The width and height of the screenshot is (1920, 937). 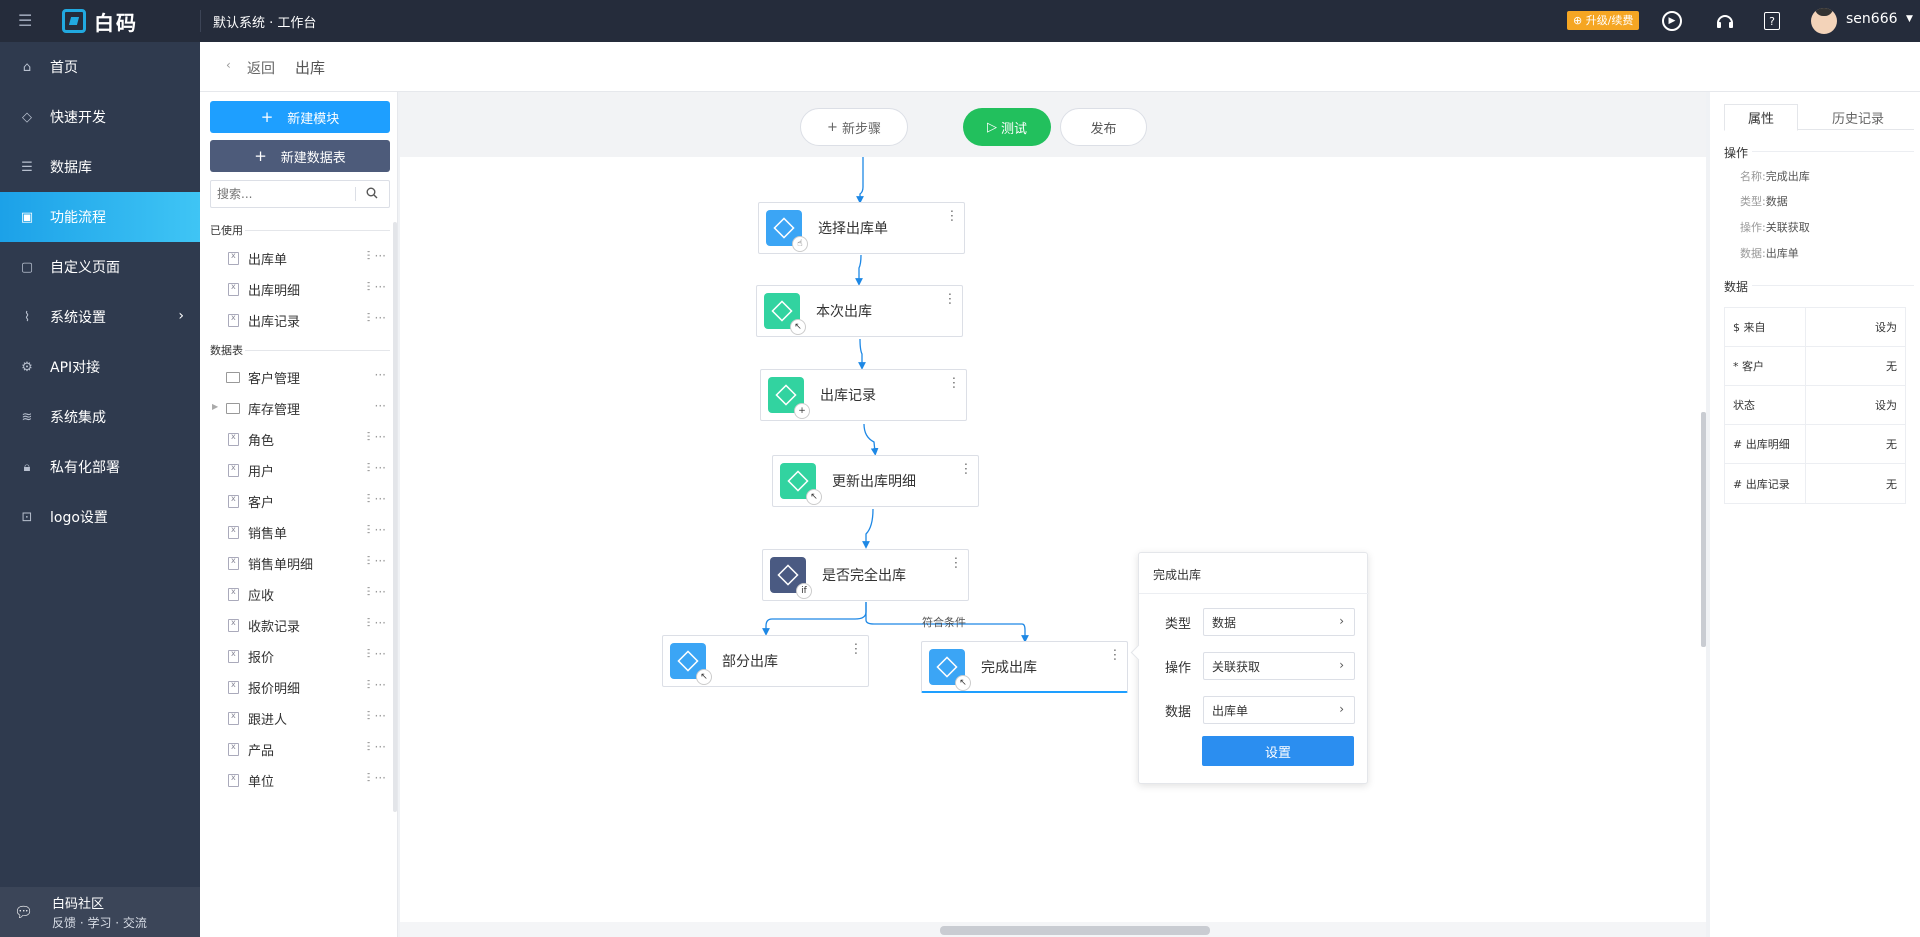 I want to click on table-row: # 出库明细 无, so click(x=1815, y=444).